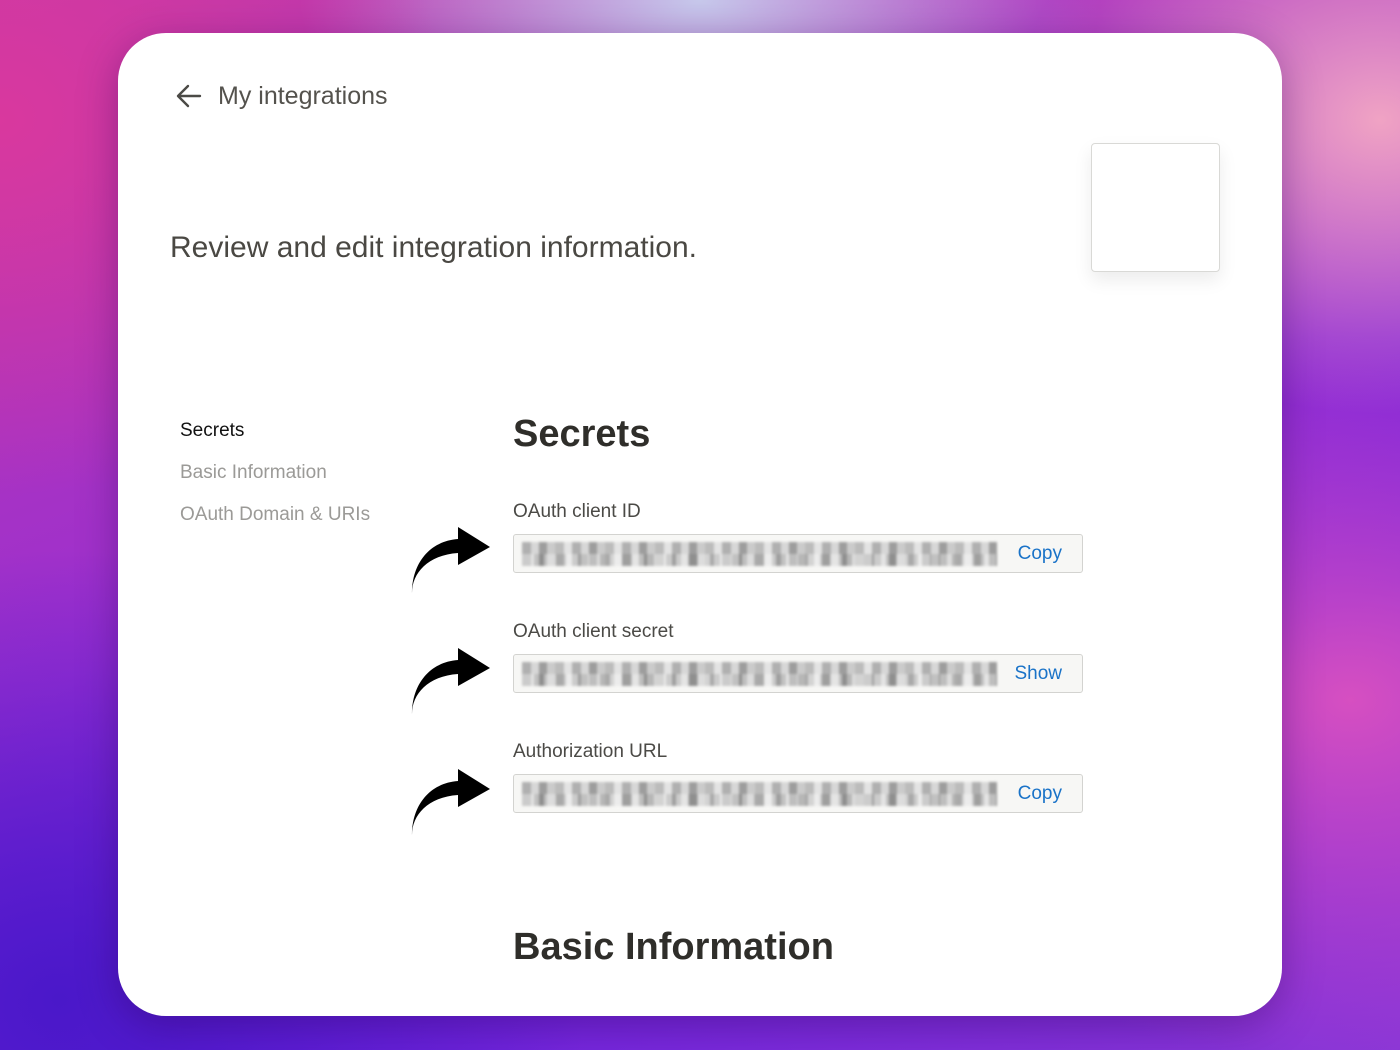 This screenshot has height=1050, width=1400. I want to click on oauth-client-secret-field: Show, so click(798, 673).